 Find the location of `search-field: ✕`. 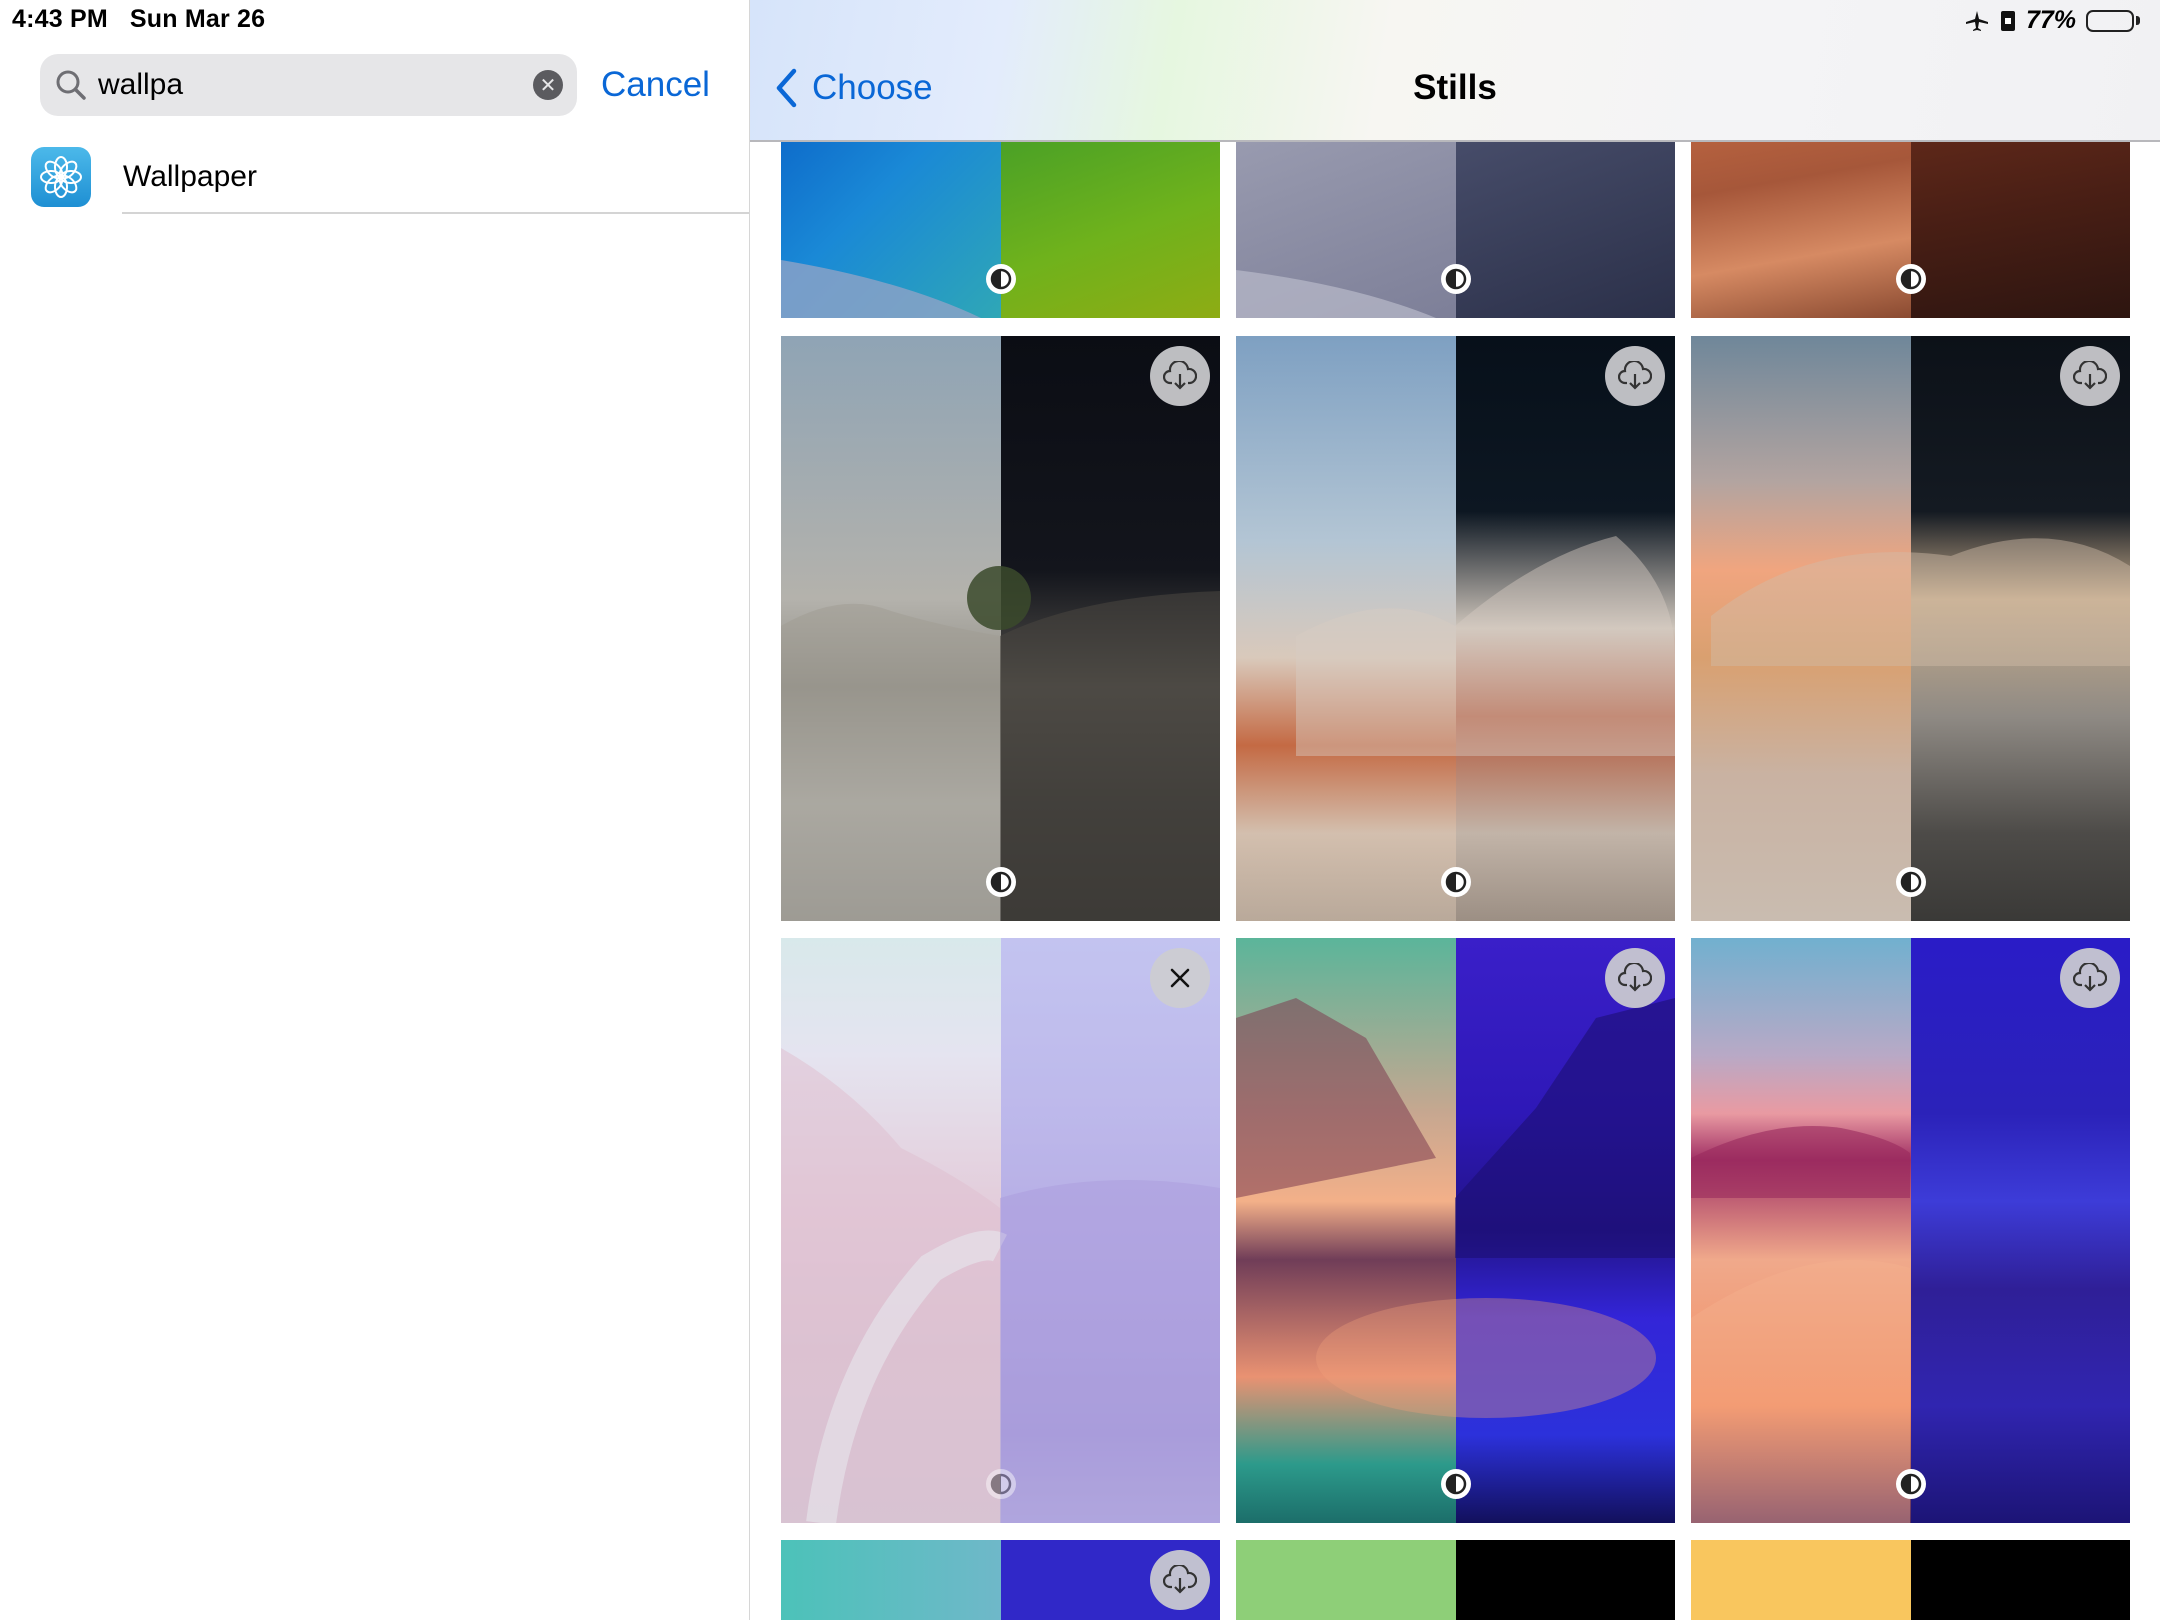

search-field: ✕ is located at coordinates (308, 85).